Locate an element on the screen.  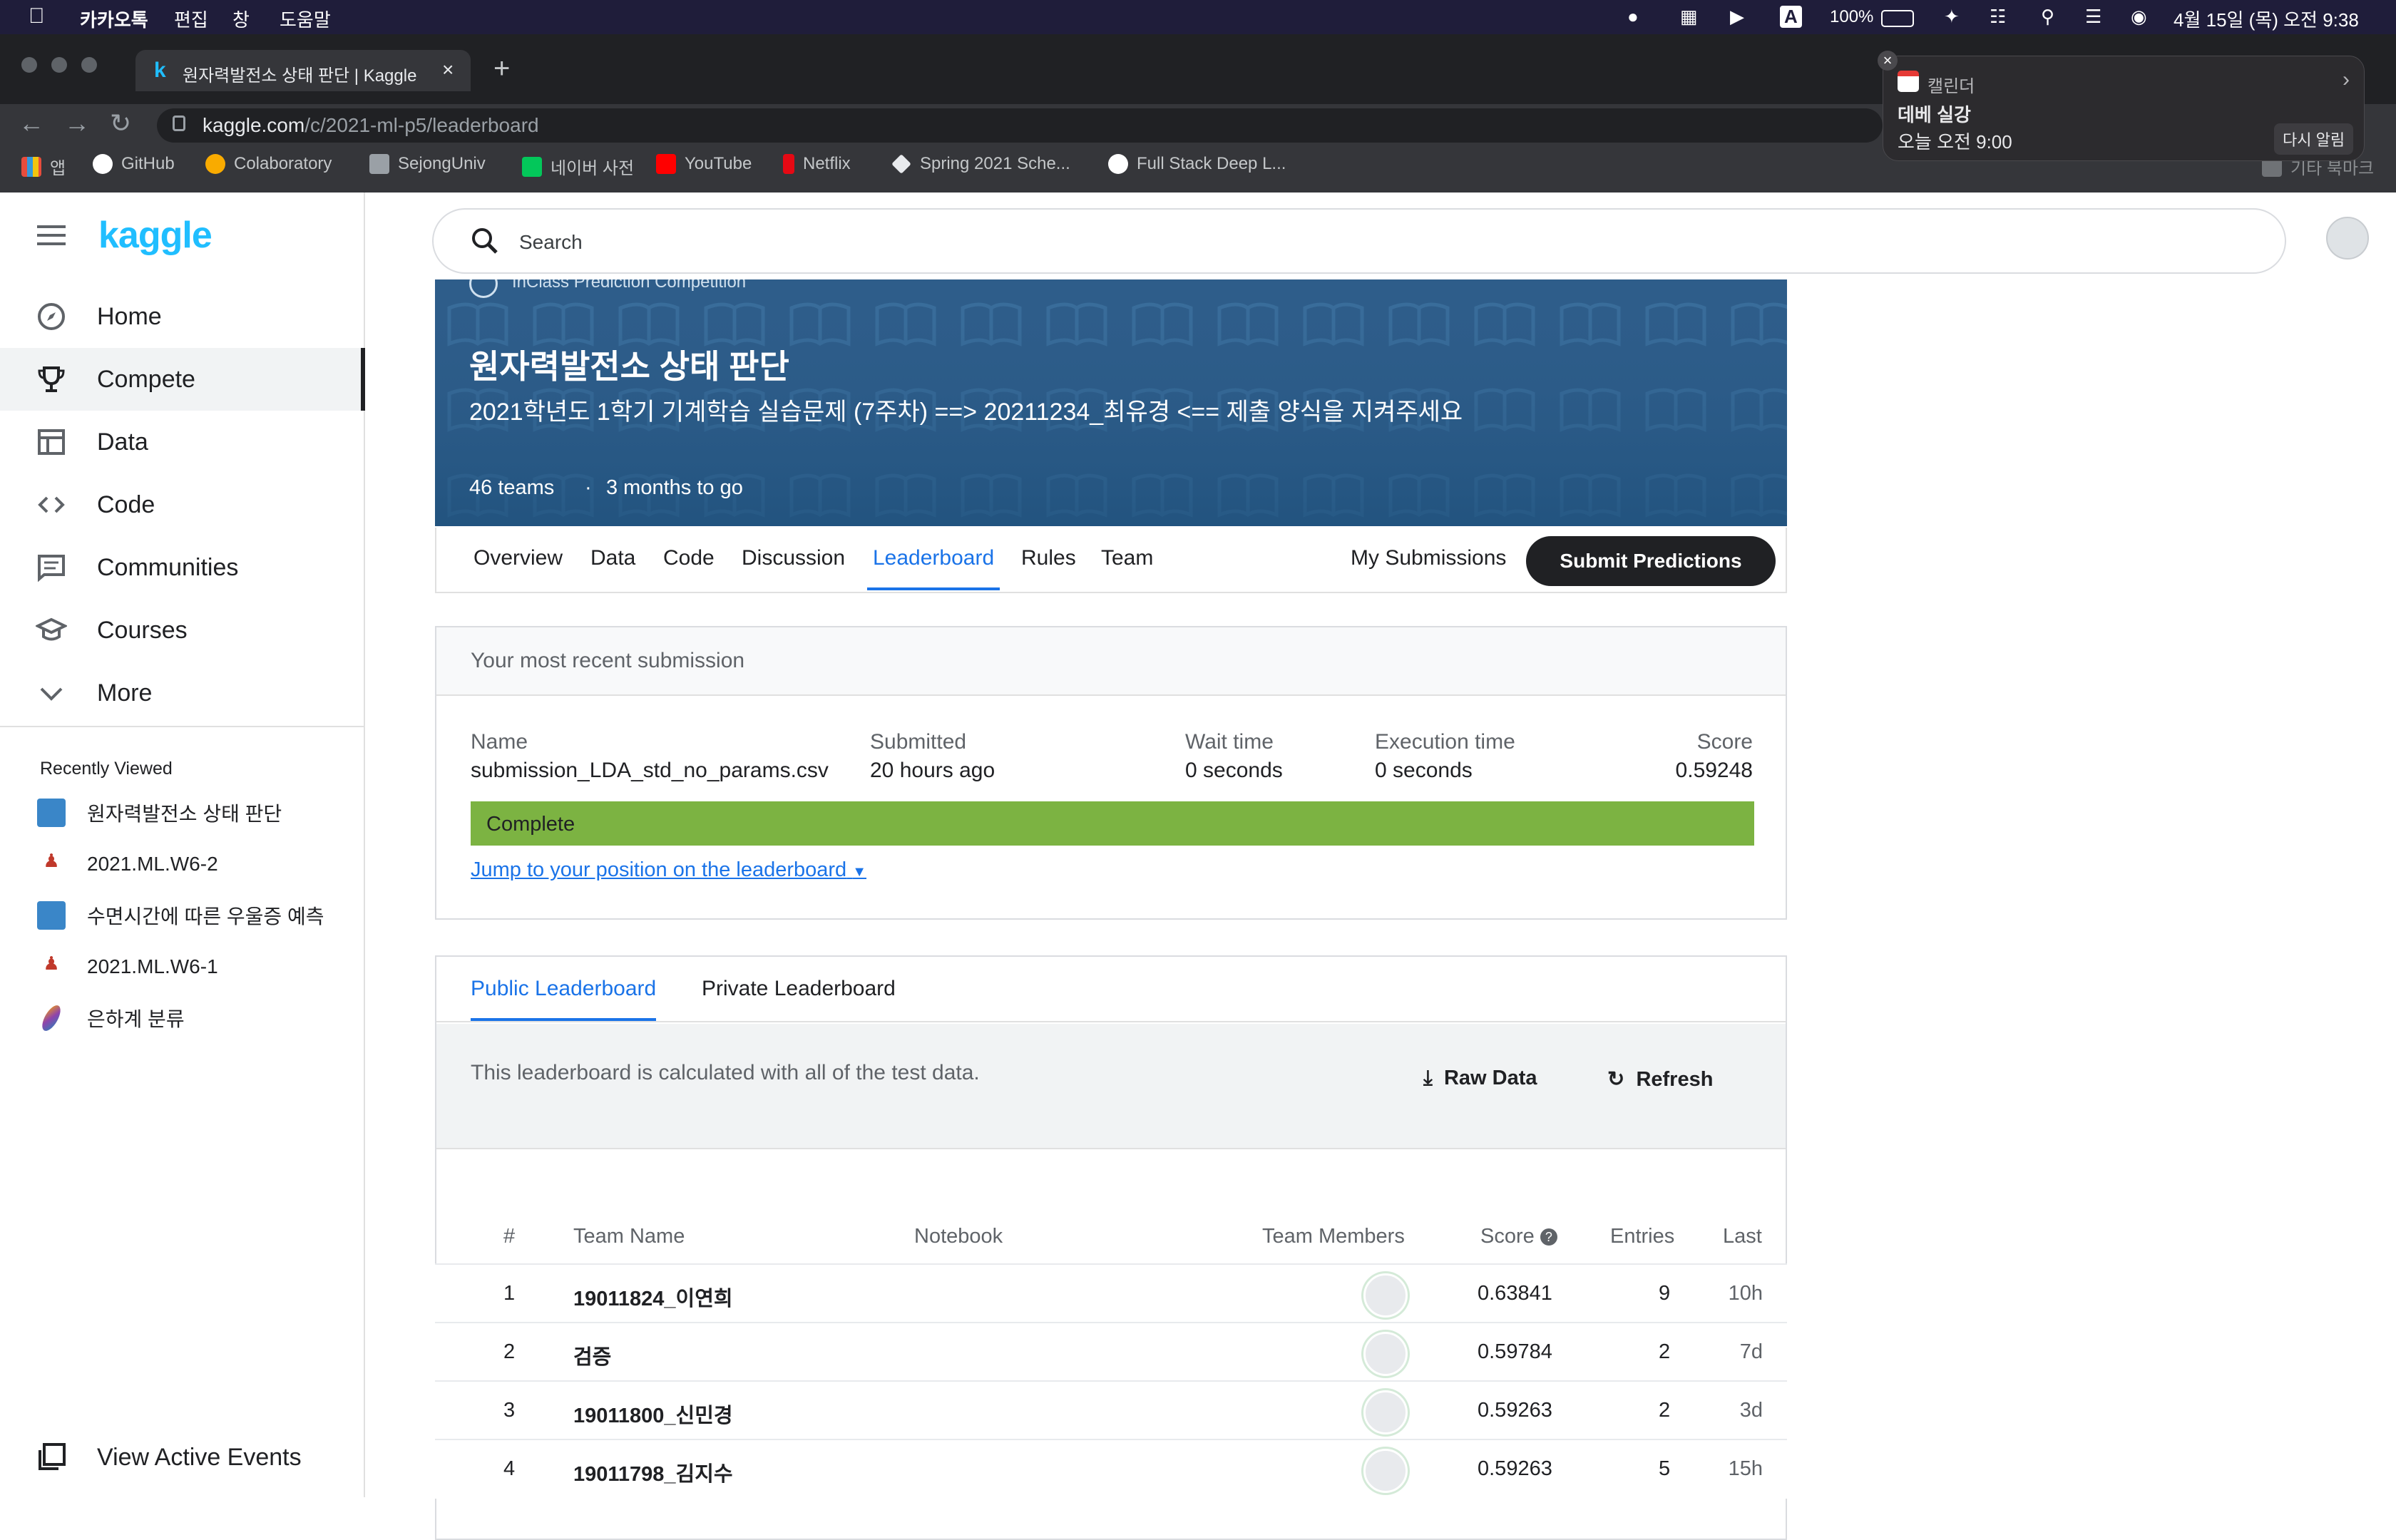
recent-label: 2021.ML.W6-2 is located at coordinates (152, 864).